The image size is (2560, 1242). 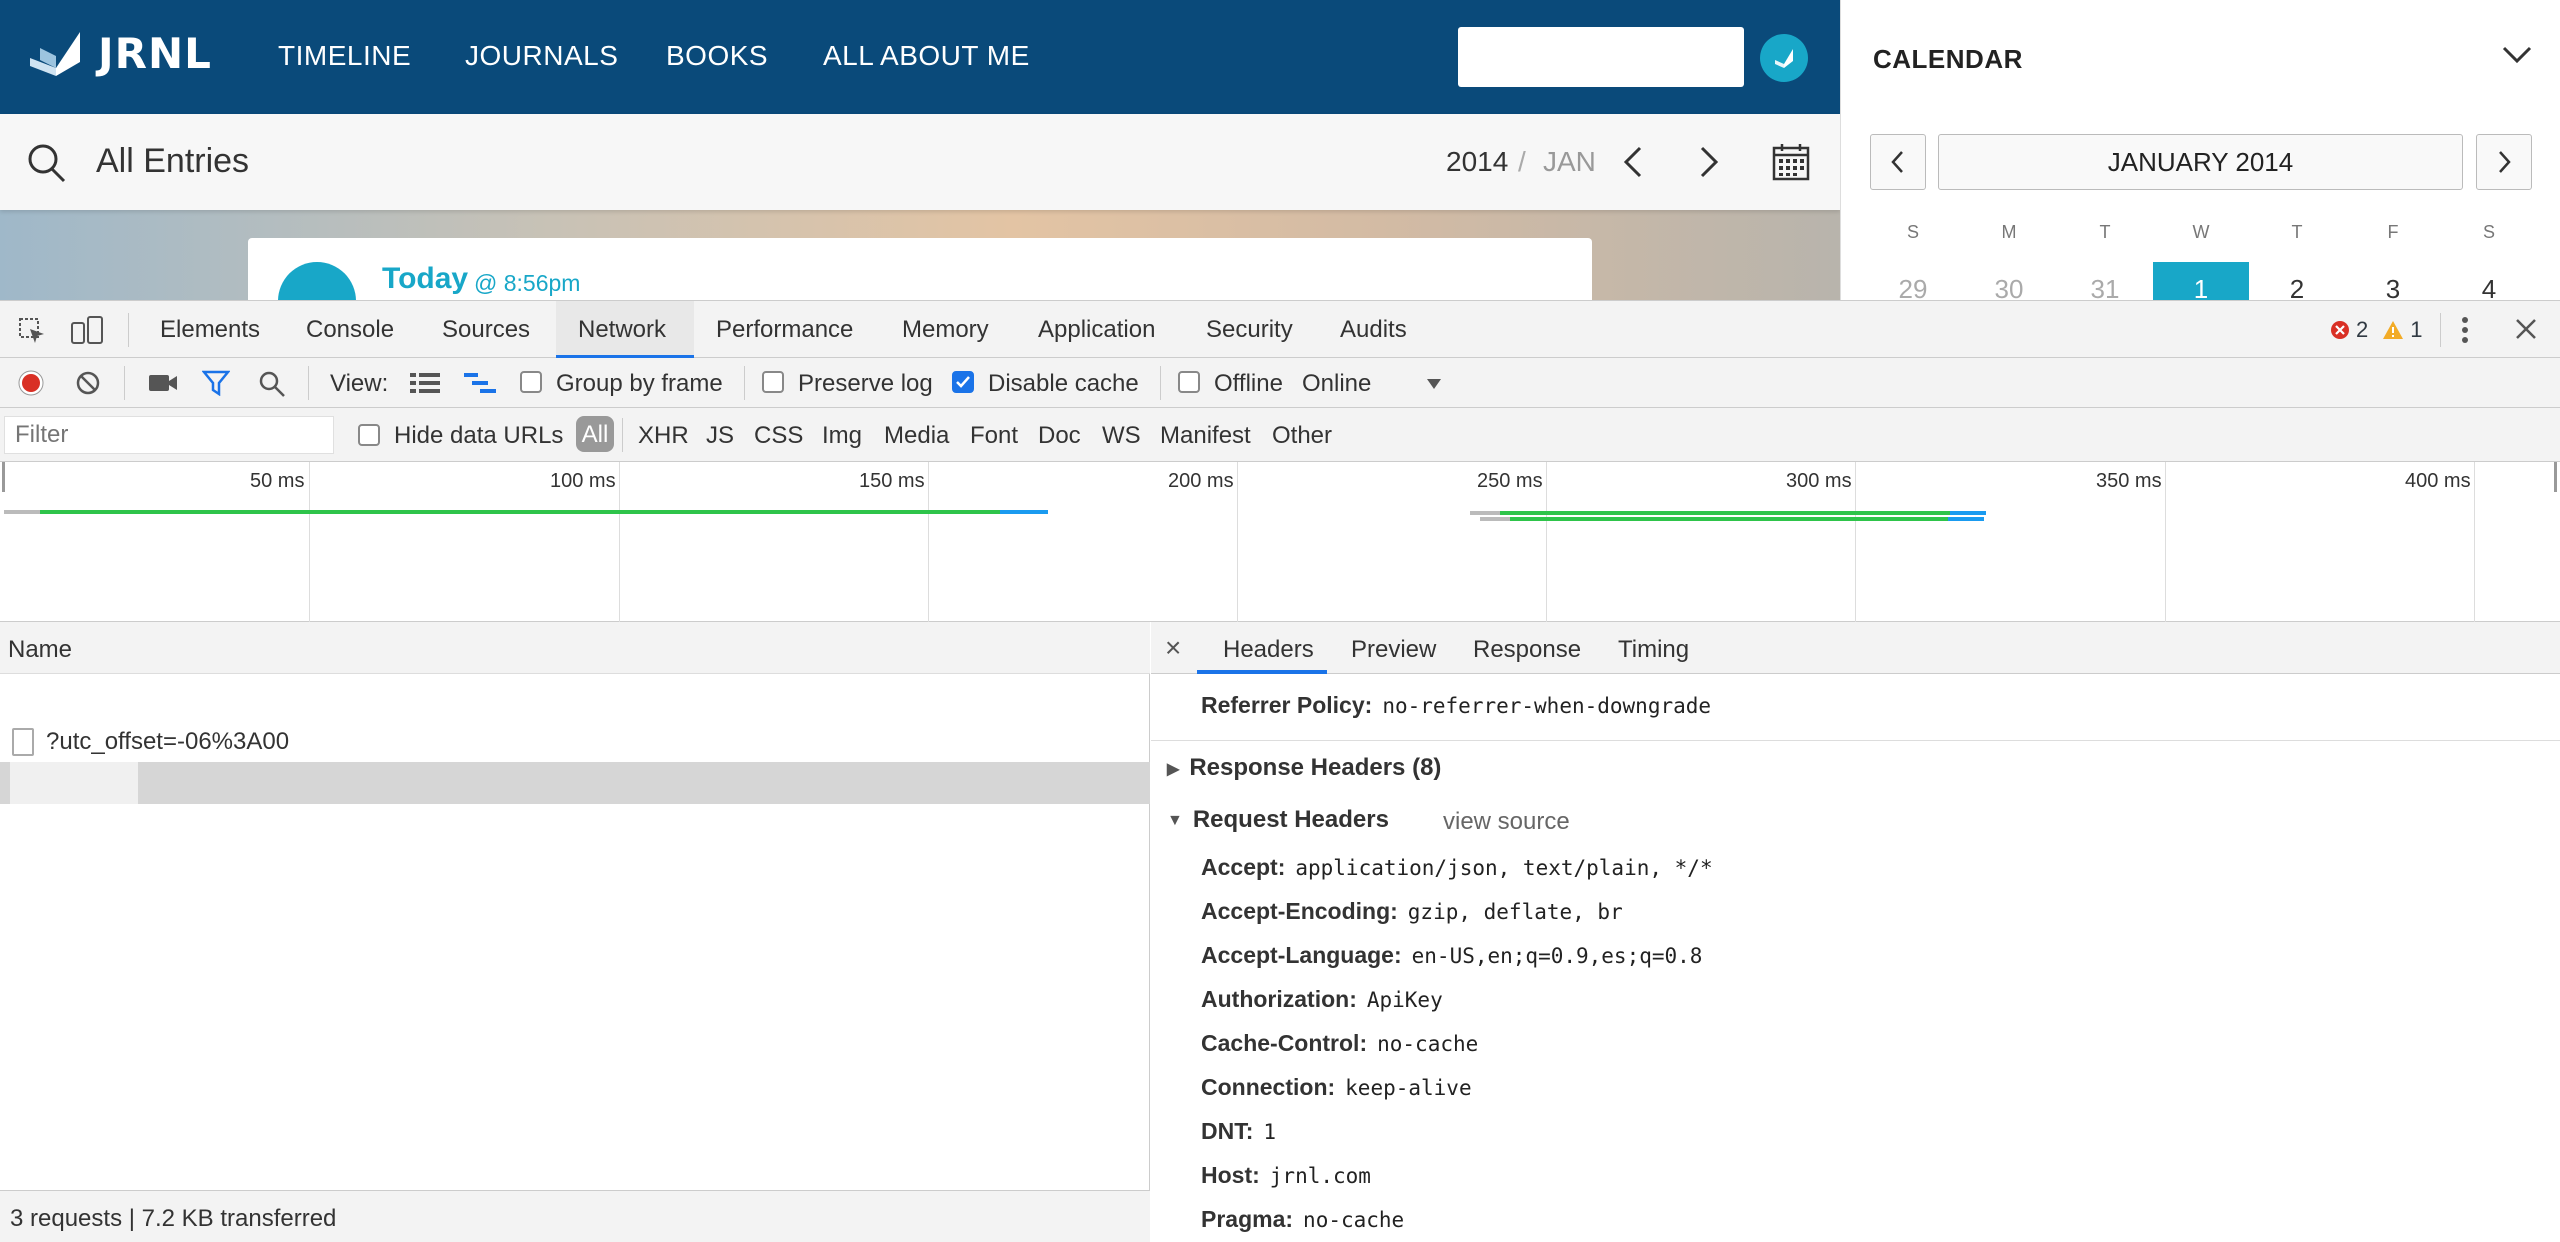 I want to click on header-value: gzip, deflate, br, so click(x=1515, y=912).